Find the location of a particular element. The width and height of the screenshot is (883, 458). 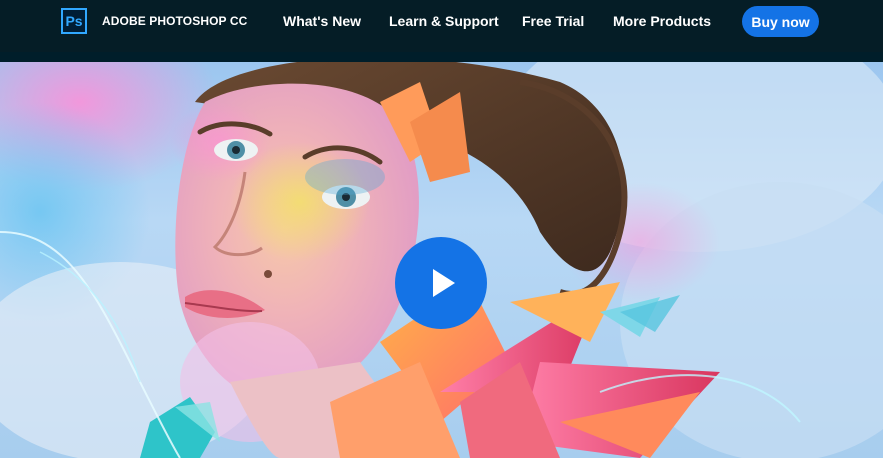

play-button is located at coordinates (441, 283).